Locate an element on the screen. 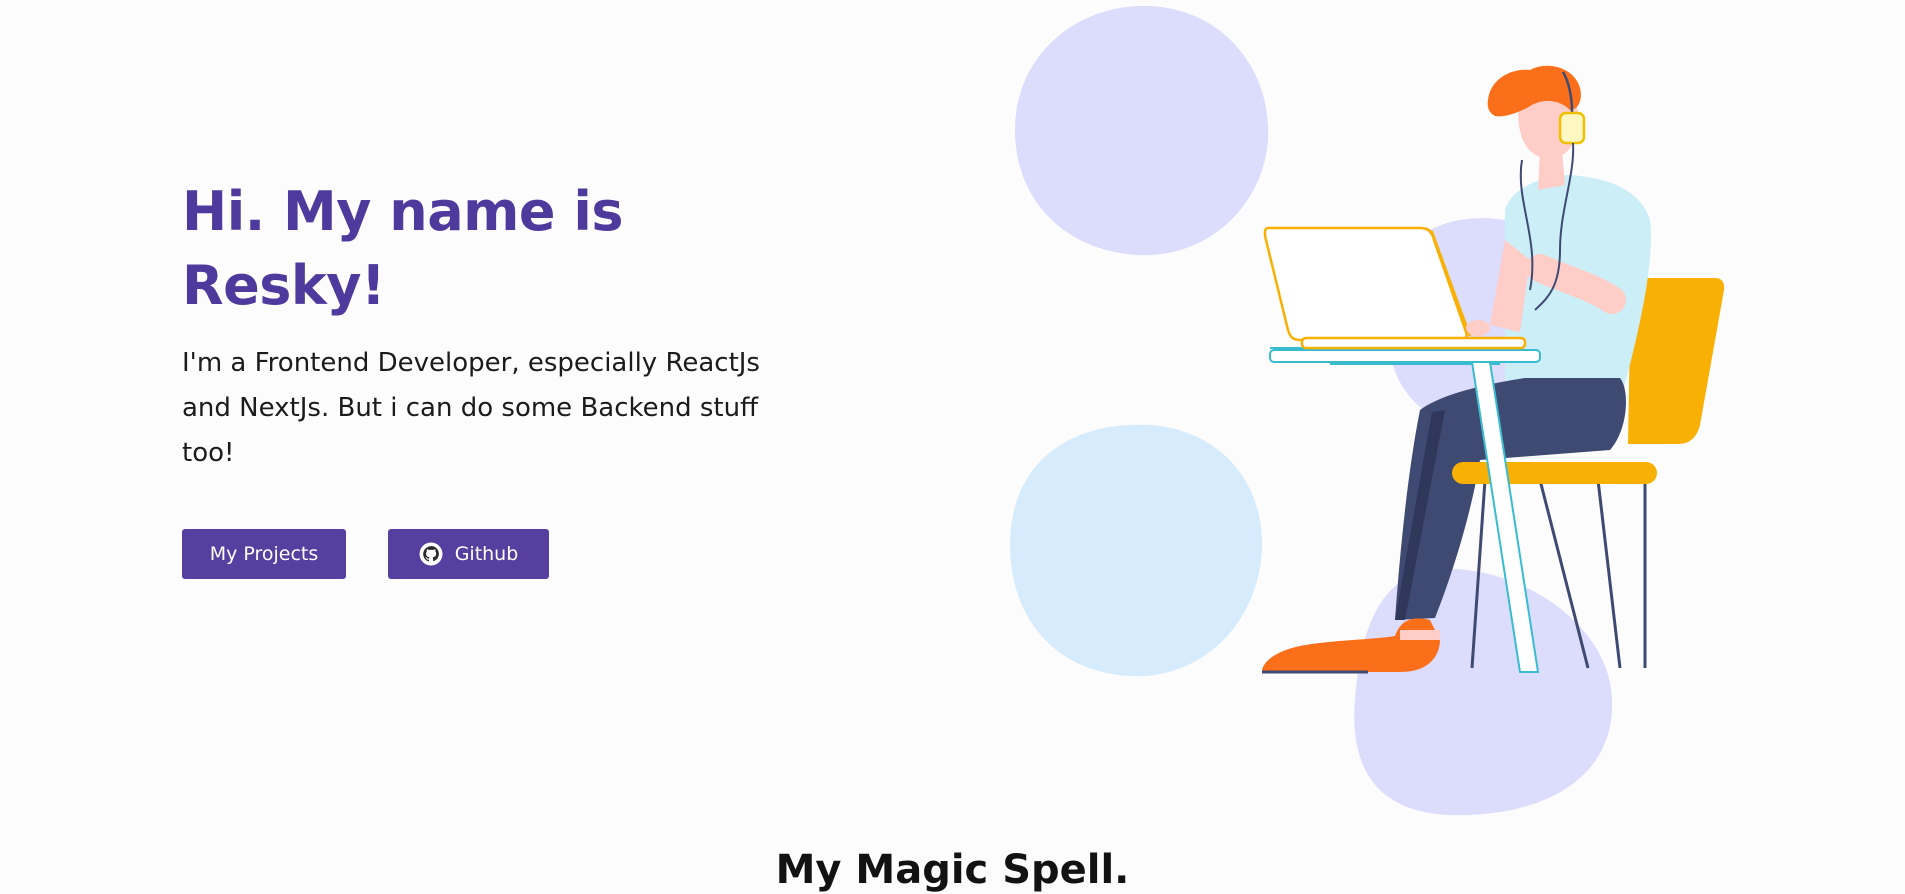  blob-middle-left is located at coordinates (1136, 550).